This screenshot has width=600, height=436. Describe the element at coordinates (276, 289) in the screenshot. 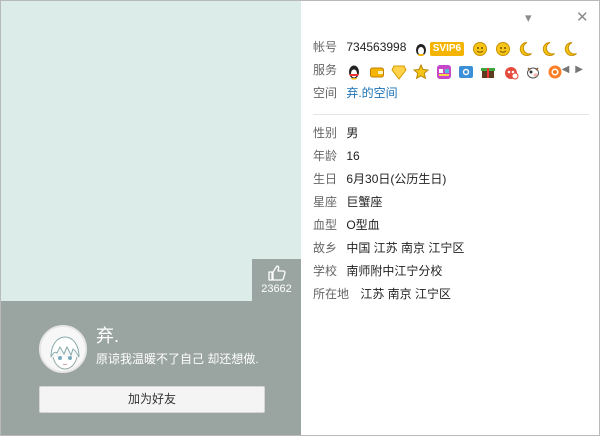

I see `like-count: 23662` at that location.